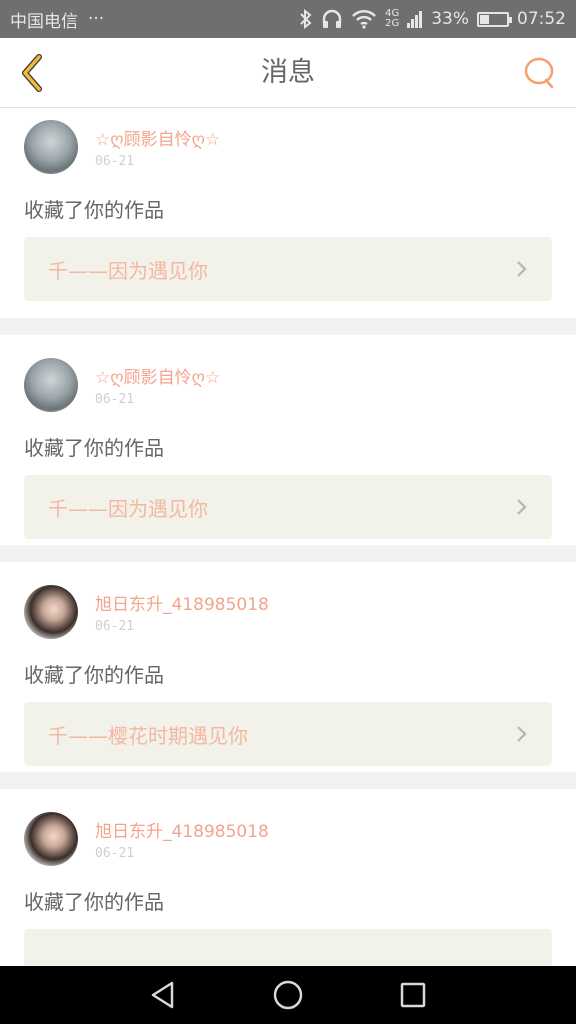  What do you see at coordinates (485, 19) in the screenshot?
I see `battery-level` at bounding box center [485, 19].